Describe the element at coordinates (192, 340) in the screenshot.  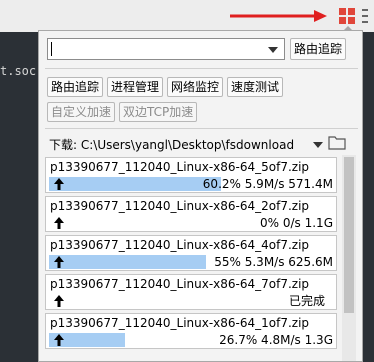
I see `download-progress: 26.7% 4.8M/s 1.3G` at that location.